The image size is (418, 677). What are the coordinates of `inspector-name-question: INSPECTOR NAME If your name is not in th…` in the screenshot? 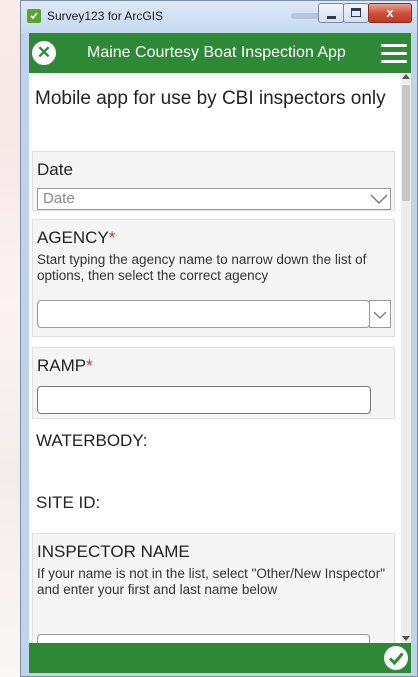 It's located at (213, 588).